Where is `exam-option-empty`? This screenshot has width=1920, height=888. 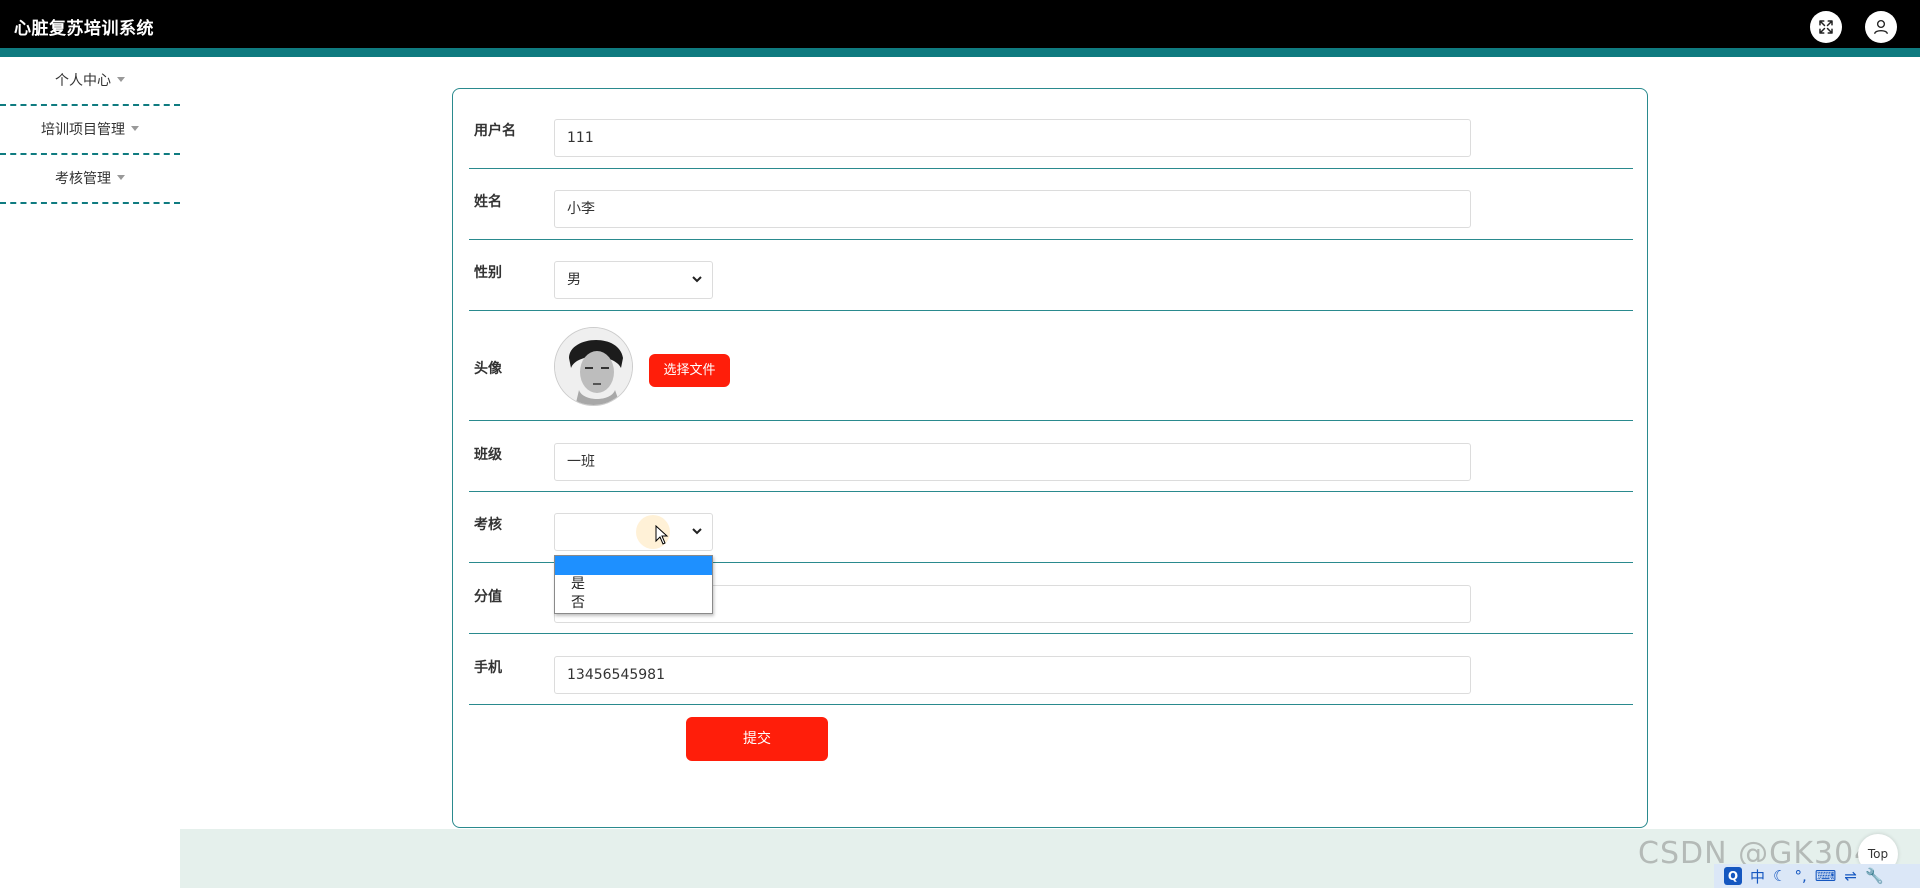
exam-option-empty is located at coordinates (633, 565).